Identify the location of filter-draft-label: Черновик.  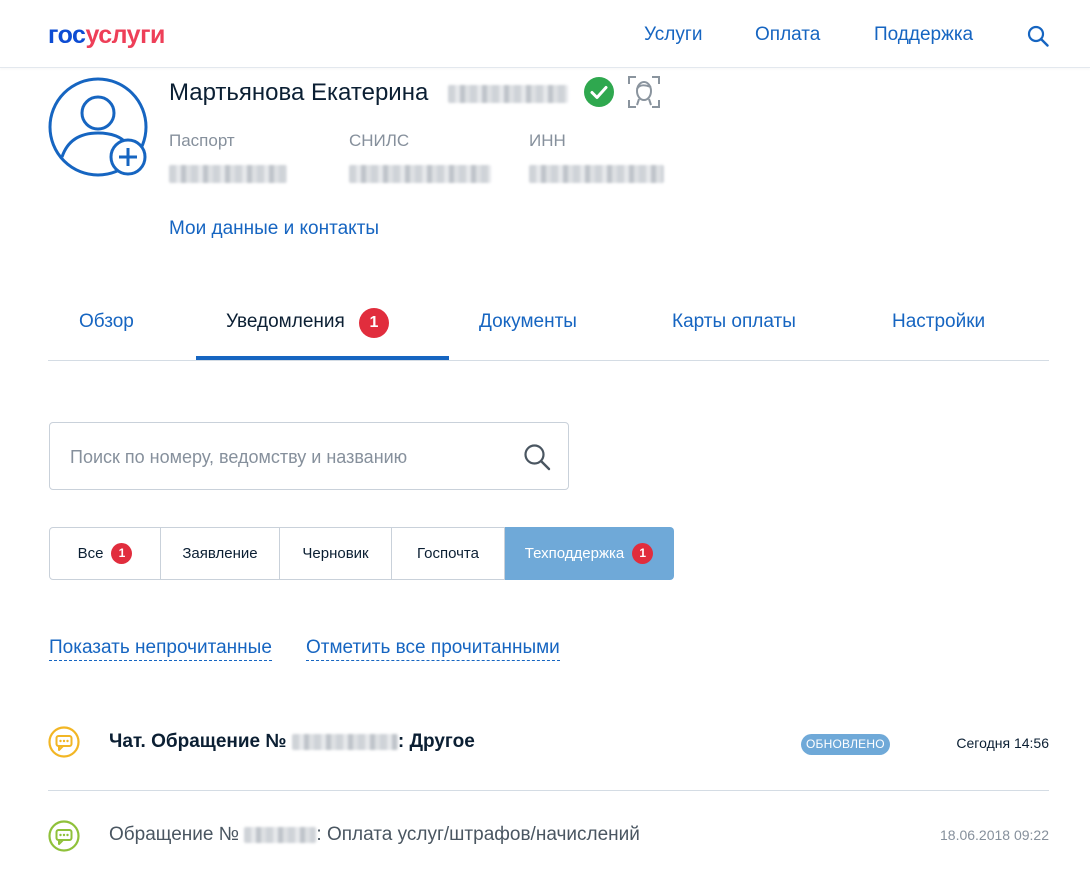
(335, 553).